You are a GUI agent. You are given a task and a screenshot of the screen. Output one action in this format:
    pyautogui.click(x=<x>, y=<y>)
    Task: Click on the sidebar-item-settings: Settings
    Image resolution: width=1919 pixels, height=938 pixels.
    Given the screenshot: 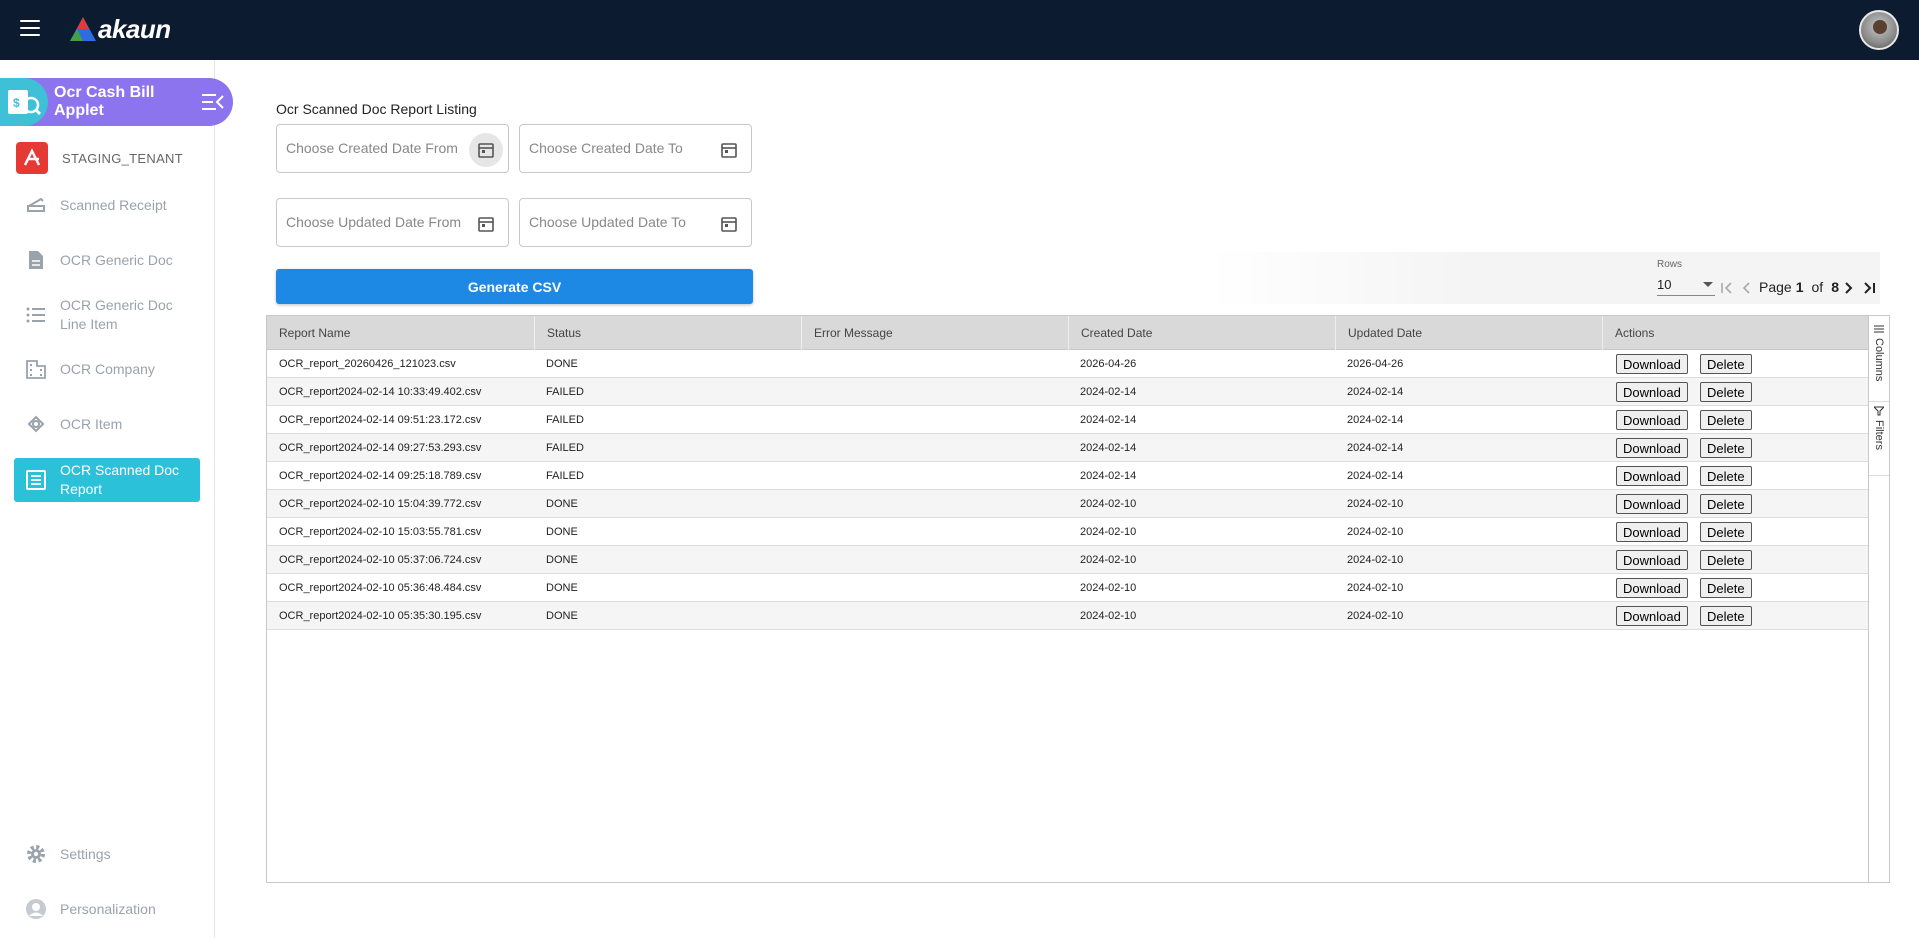 What is the action you would take?
    pyautogui.click(x=107, y=854)
    